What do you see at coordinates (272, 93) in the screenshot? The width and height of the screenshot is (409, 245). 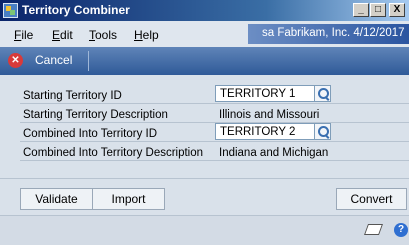 I see `starting-territory-id-input: TERRITORY 1` at bounding box center [272, 93].